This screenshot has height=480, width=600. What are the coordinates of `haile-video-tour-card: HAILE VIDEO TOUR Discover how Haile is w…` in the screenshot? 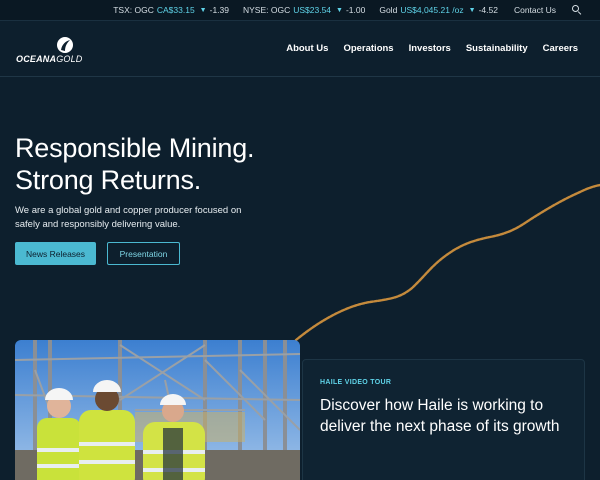 It's located at (443, 419).